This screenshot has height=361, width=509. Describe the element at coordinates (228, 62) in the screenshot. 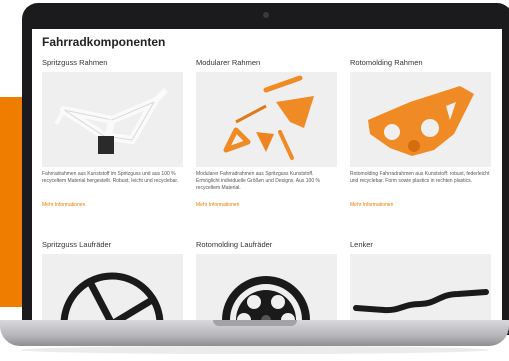

I see `card-title: Modularer Rahmen` at that location.